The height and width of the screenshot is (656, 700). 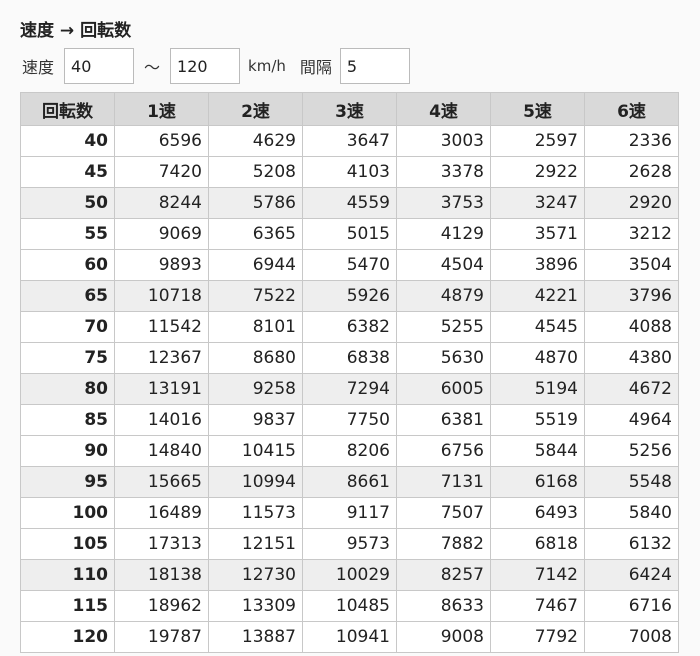 I want to click on rpm-value-cell: 12367, so click(x=161, y=358).